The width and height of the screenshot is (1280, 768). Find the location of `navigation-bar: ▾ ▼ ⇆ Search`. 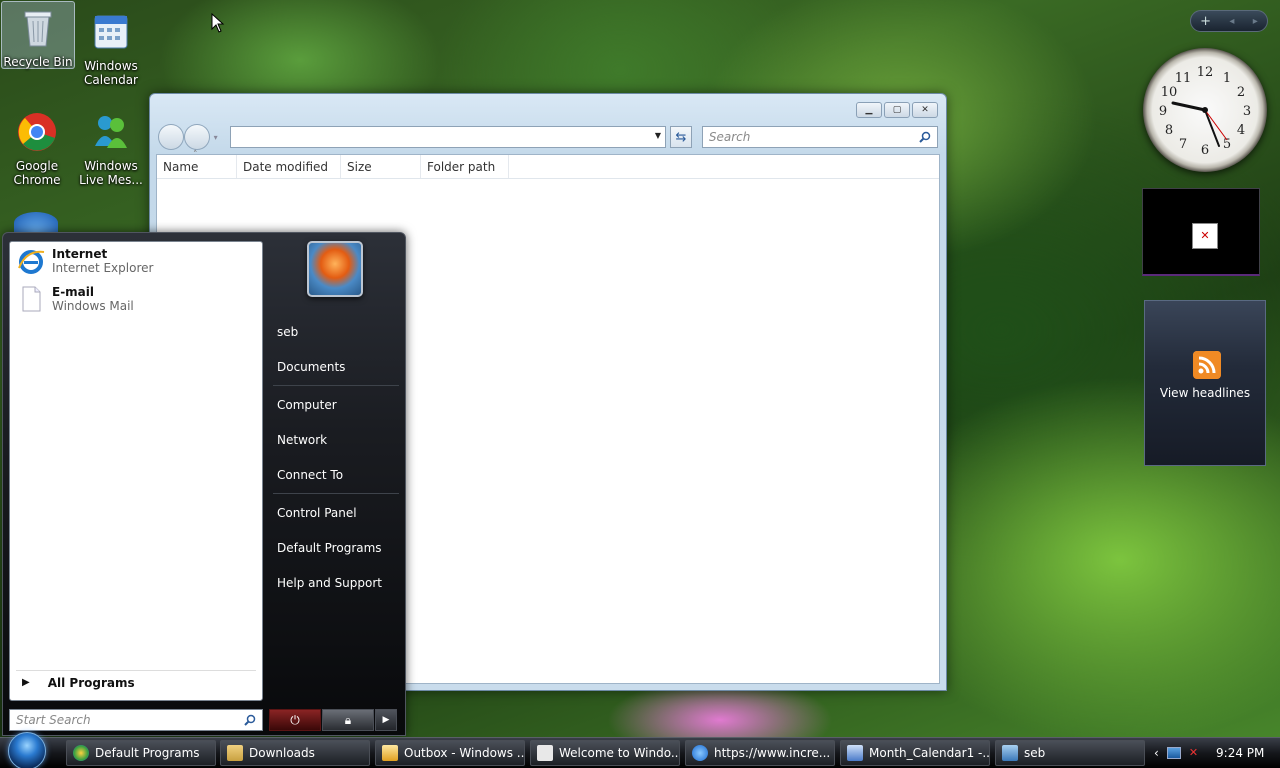

navigation-bar: ▾ ▼ ⇆ Search is located at coordinates (548, 137).